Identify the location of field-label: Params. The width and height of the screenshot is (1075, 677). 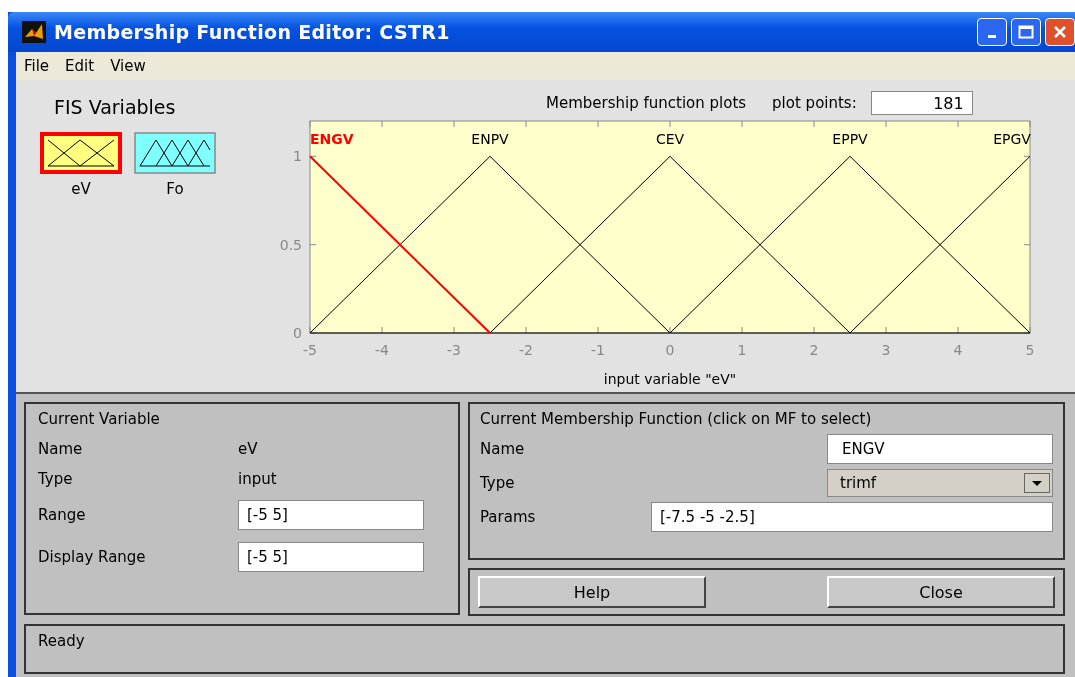
(508, 517).